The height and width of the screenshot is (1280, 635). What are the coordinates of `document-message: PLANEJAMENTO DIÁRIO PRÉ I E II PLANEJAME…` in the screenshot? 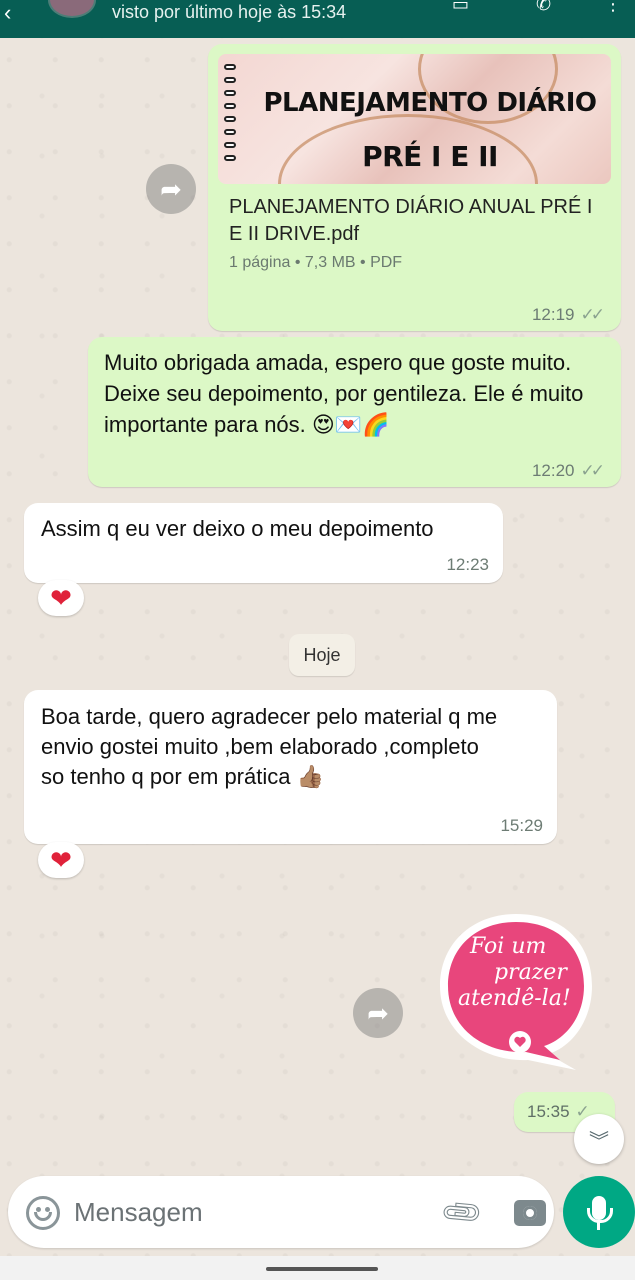 It's located at (414, 187).